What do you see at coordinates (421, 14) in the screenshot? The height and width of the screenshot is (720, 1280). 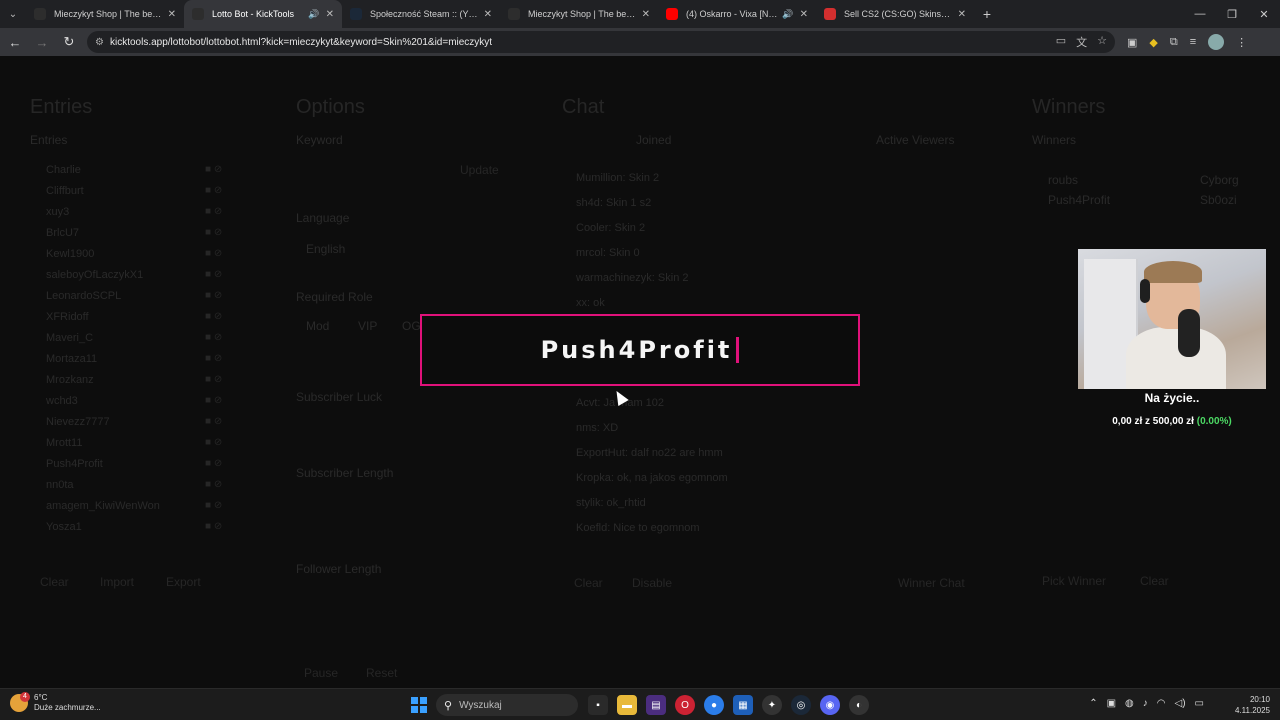 I see `browser-tab: Społeczność Steam :: (YT) Miec ✕` at bounding box center [421, 14].